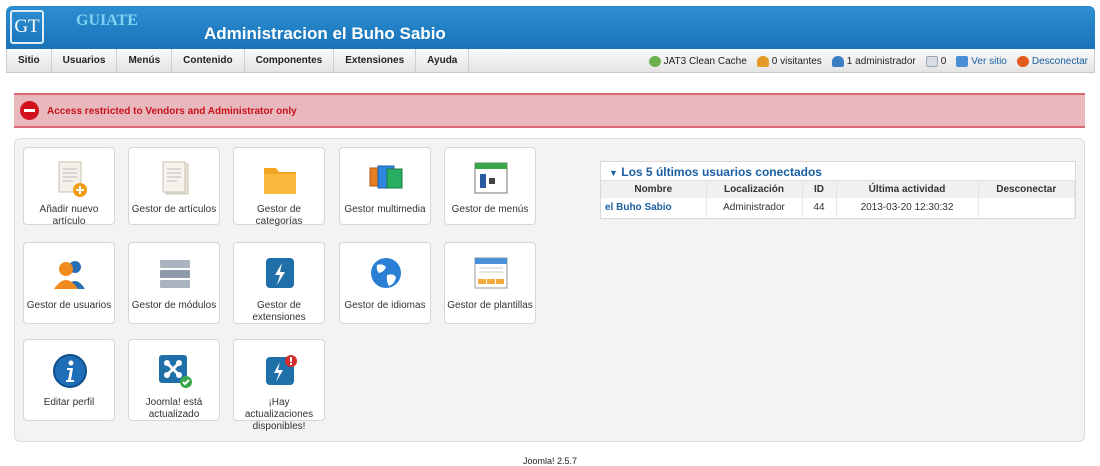 The image size is (1100, 466). What do you see at coordinates (491, 178) in the screenshot?
I see `menu-manager-icon` at bounding box center [491, 178].